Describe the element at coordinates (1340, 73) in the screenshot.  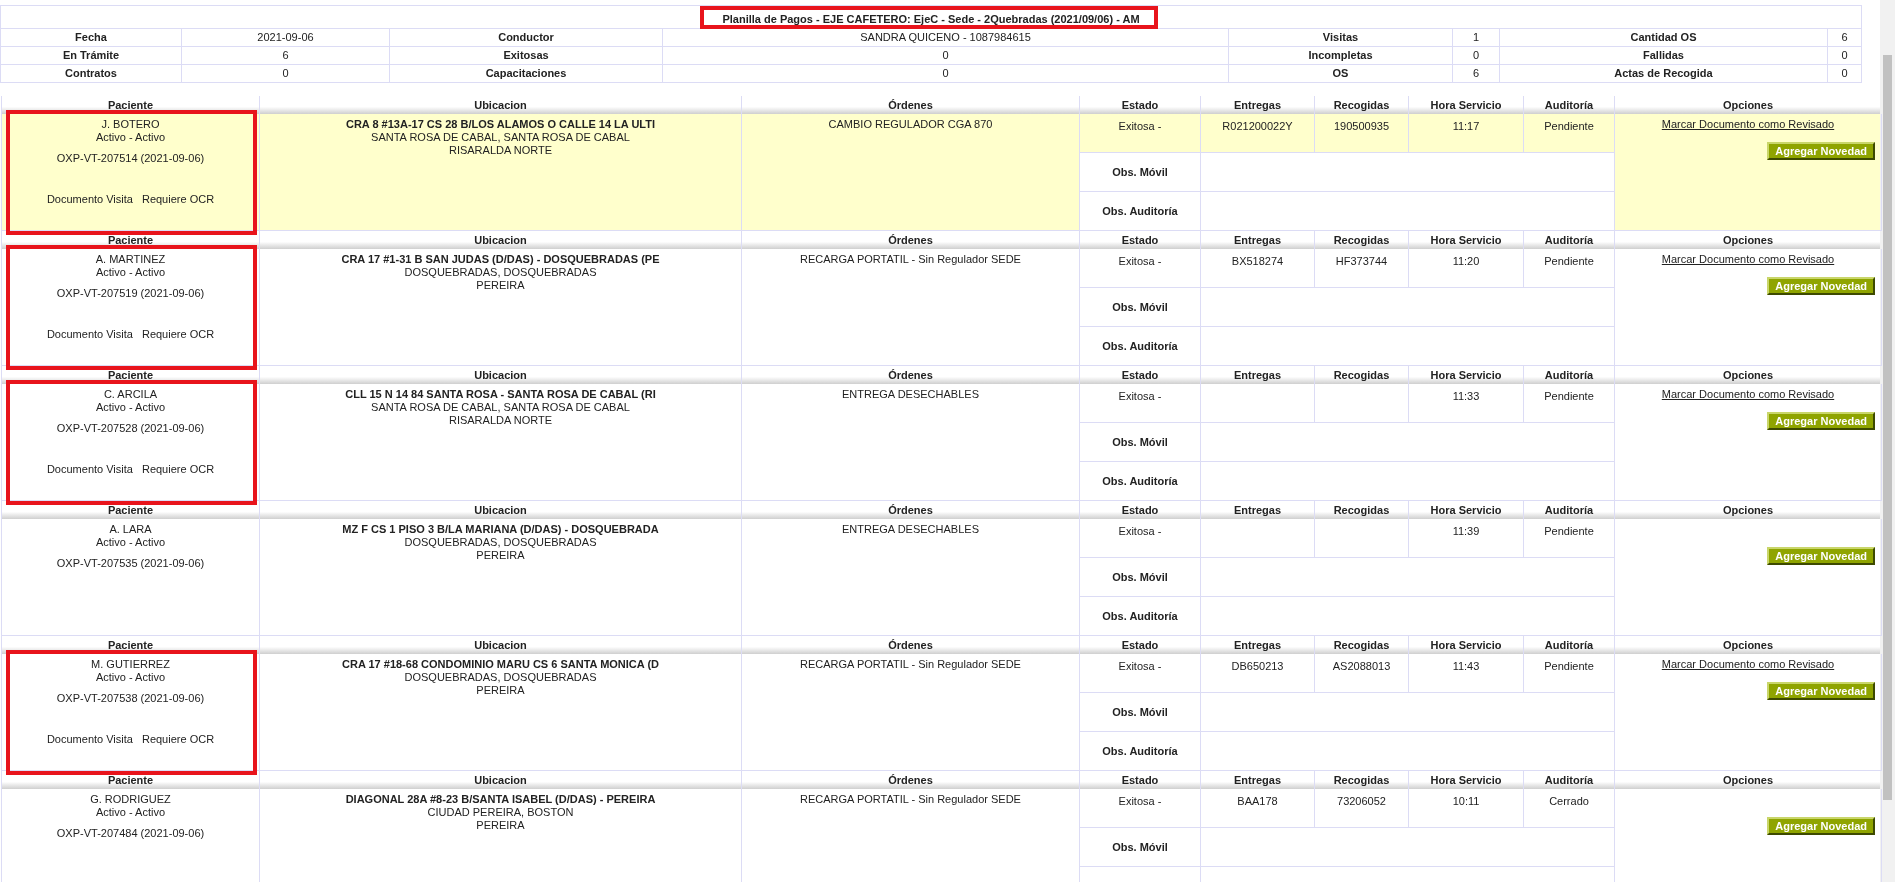
I see `summary-label: OS` at that location.